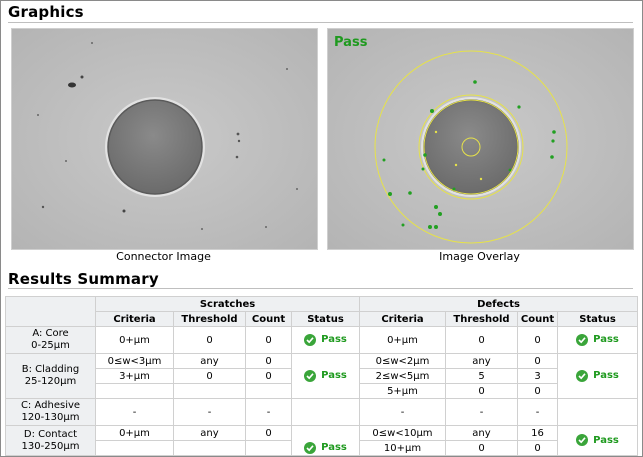 Image resolution: width=643 pixels, height=457 pixels. I want to click on scratch-count: -, so click(268, 412).